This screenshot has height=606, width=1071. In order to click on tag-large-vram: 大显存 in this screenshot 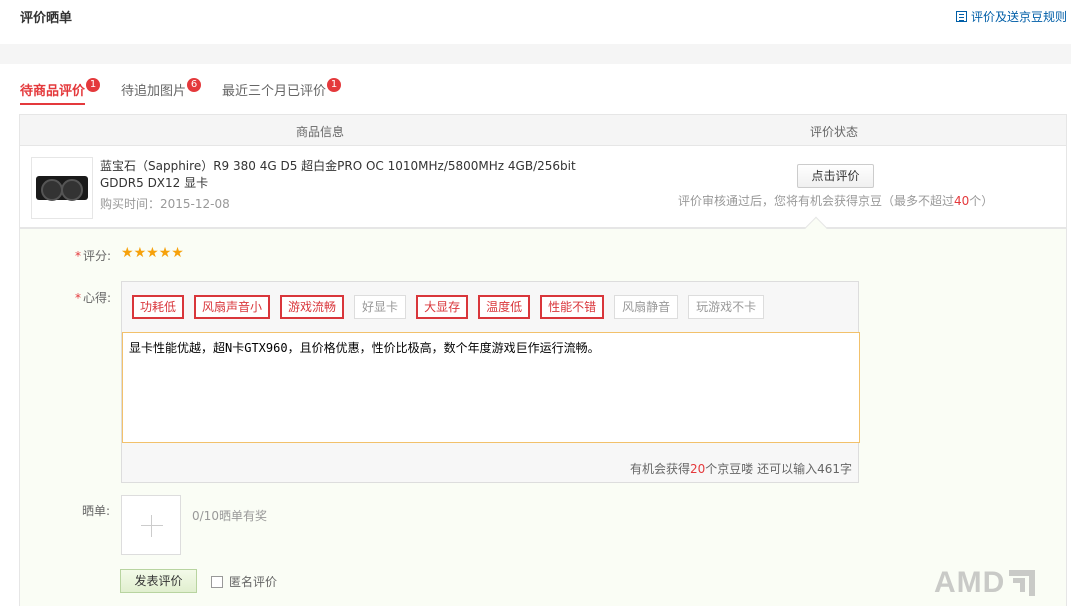, I will do `click(442, 307)`.